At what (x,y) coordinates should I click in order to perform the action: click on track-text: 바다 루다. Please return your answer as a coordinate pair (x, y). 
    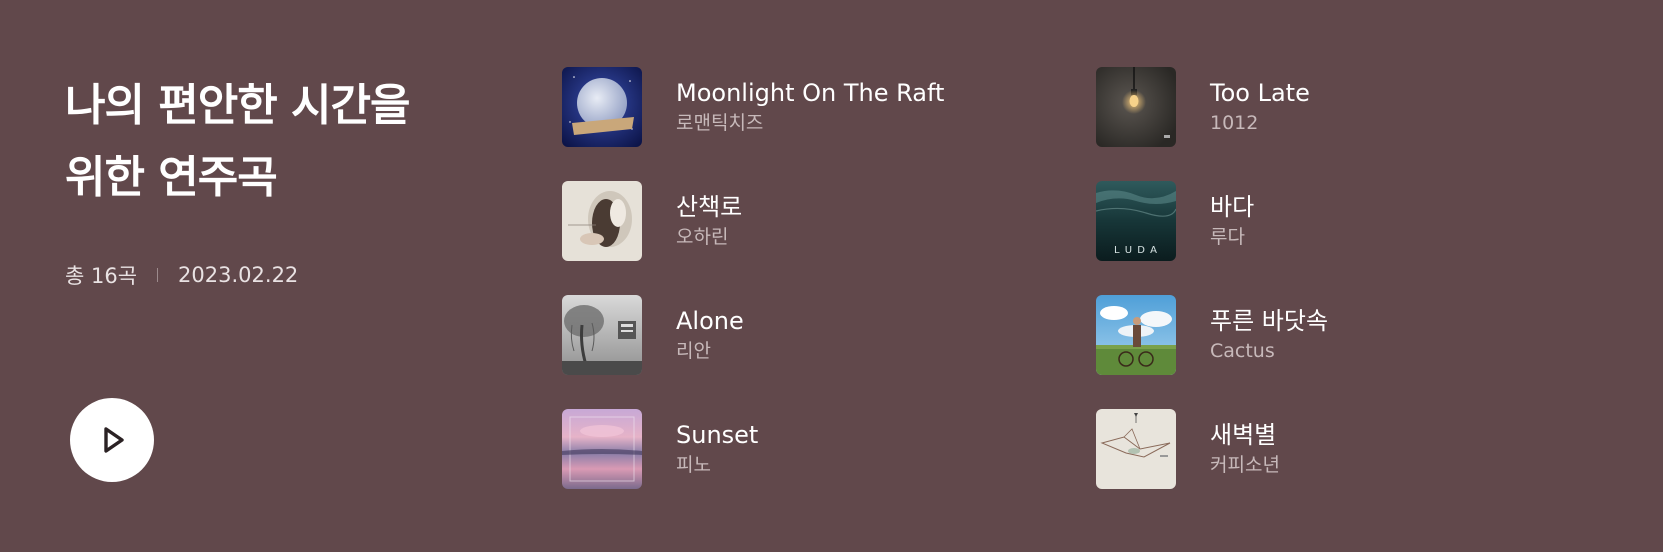
    Looking at the image, I should click on (1232, 221).